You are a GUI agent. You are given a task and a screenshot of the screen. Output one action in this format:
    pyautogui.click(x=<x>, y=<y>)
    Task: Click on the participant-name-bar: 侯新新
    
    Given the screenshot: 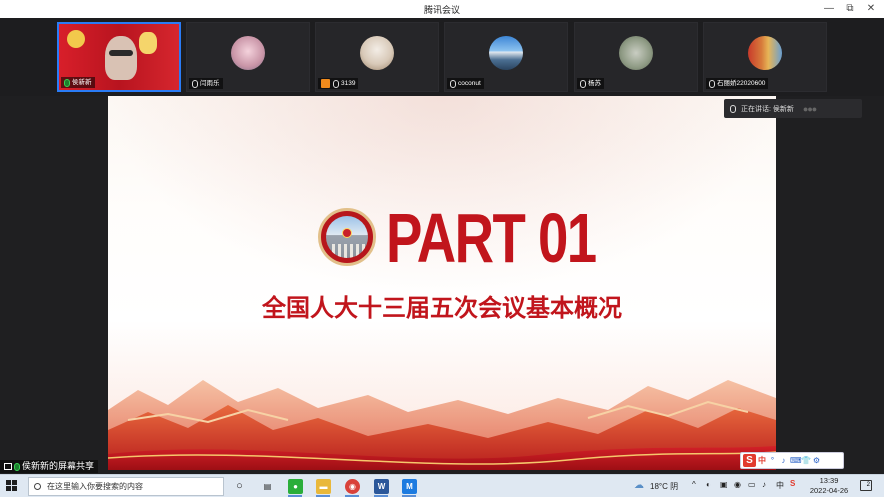 What is the action you would take?
    pyautogui.click(x=78, y=82)
    